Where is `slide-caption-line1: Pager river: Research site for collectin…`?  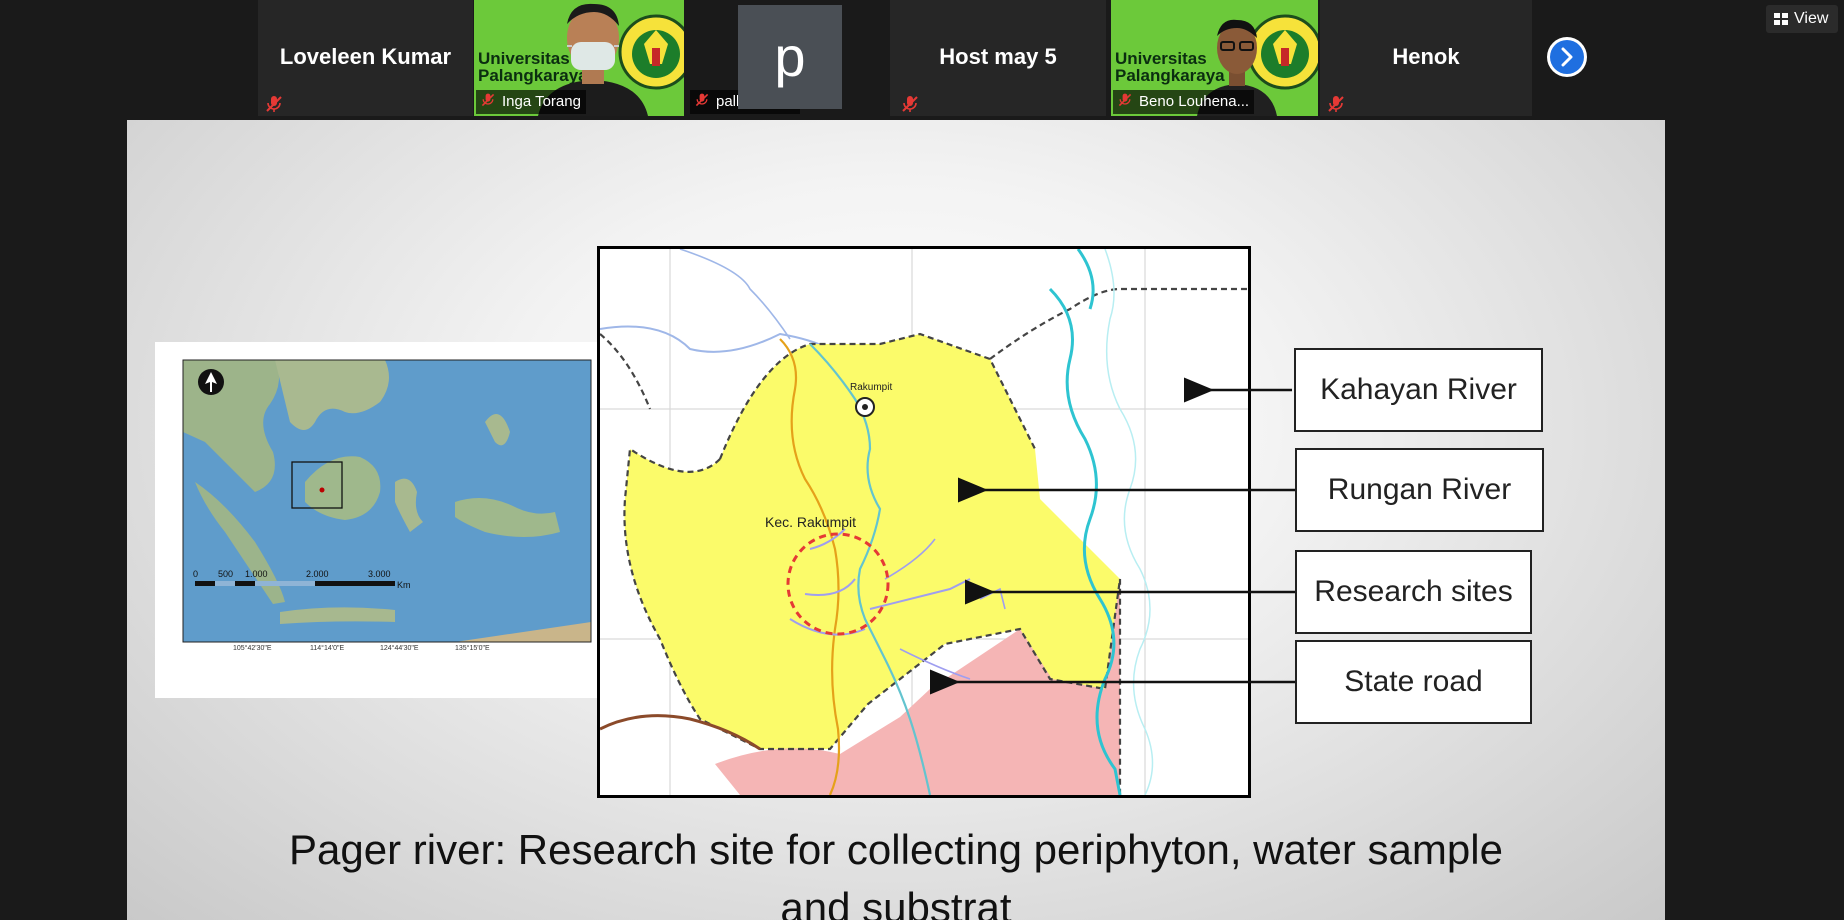
slide-caption-line1: Pager river: Research site for collectin… is located at coordinates (896, 849).